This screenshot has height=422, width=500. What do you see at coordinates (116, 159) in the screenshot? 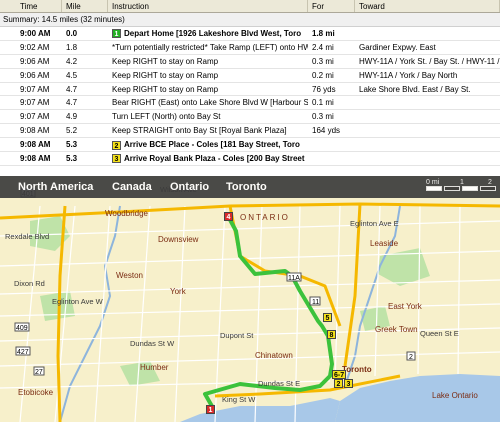
I see `stop-number-badge: 3` at bounding box center [116, 159].